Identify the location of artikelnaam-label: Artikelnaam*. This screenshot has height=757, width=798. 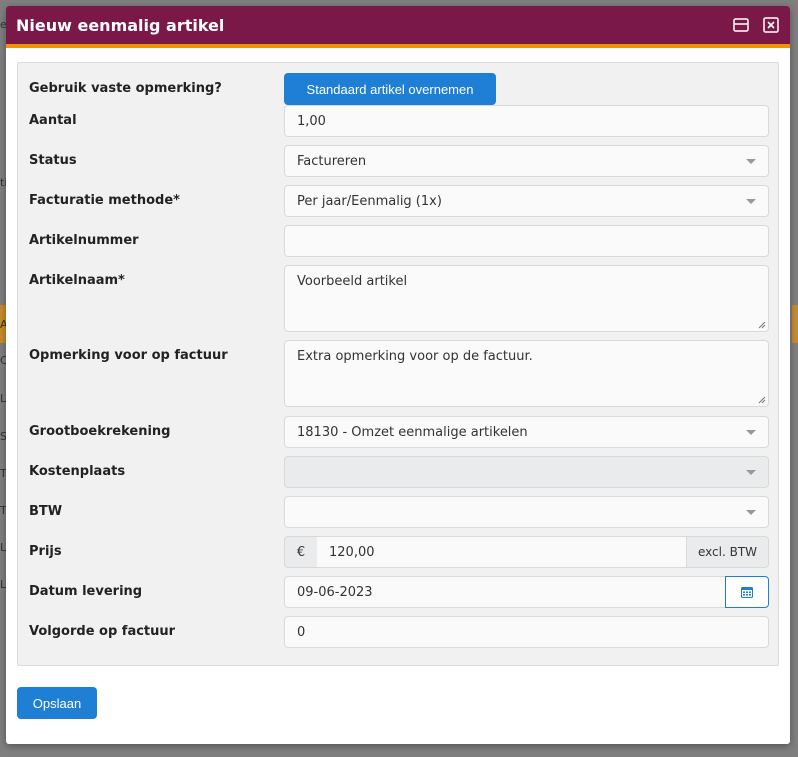
(77, 280).